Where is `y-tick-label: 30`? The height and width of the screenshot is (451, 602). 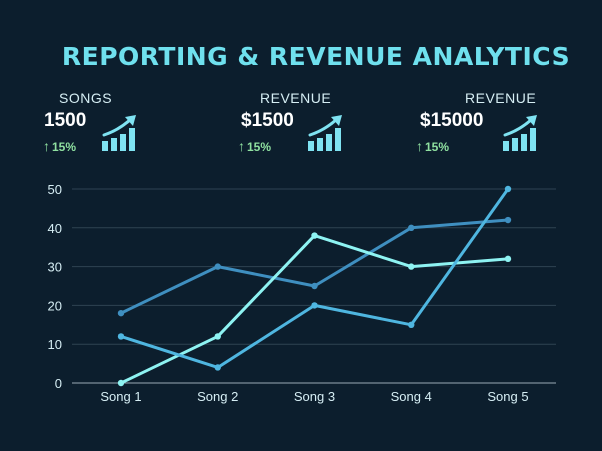 y-tick-label: 30 is located at coordinates (55, 267).